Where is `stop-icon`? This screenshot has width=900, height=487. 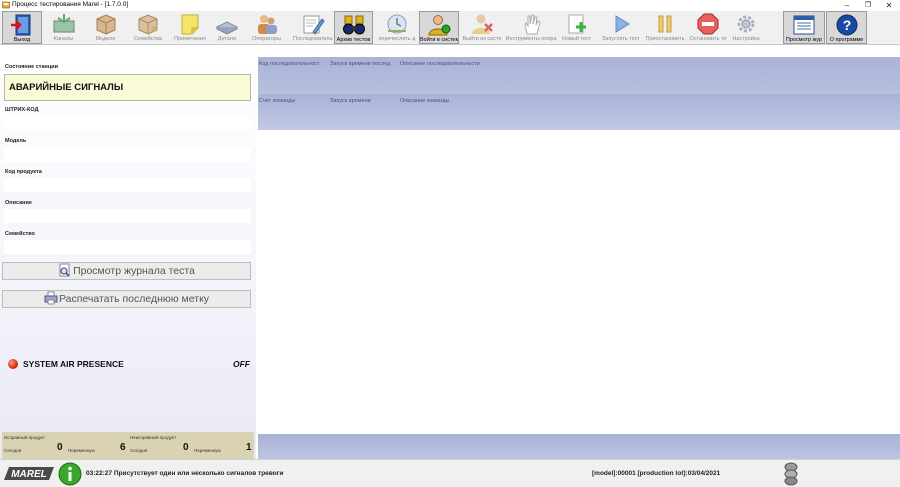
stop-icon is located at coordinates (708, 24).